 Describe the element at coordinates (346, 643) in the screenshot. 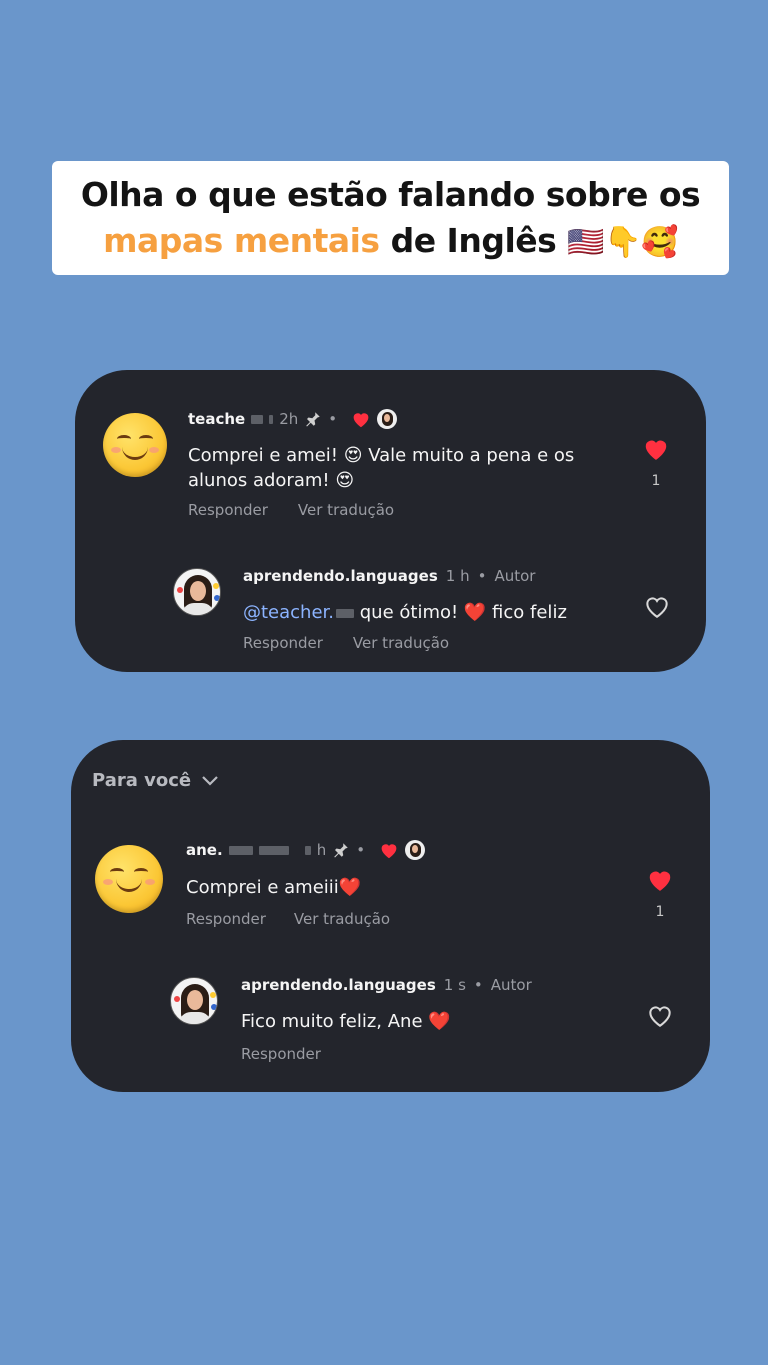

I see `reply-actions: Responder Ver tradução` at that location.